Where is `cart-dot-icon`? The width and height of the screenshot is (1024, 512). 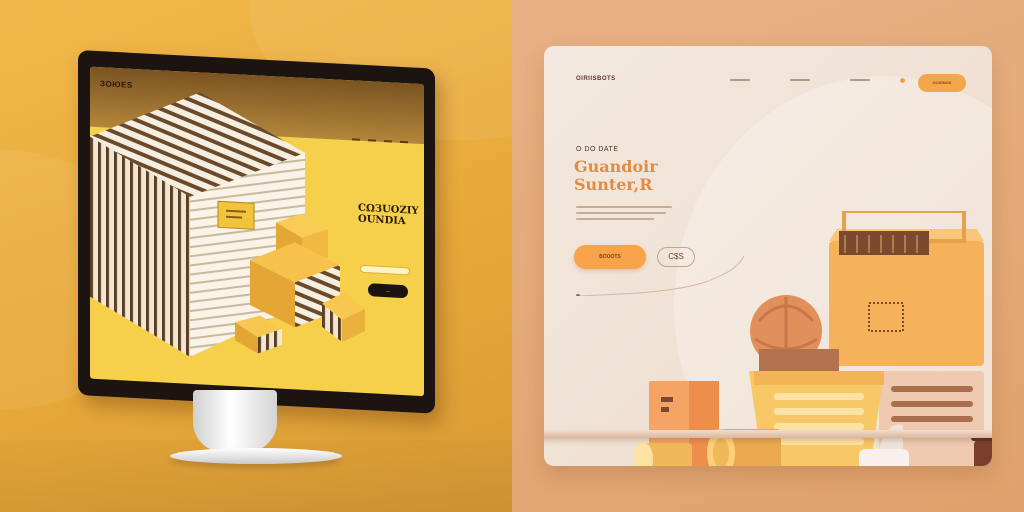 cart-dot-icon is located at coordinates (902, 80).